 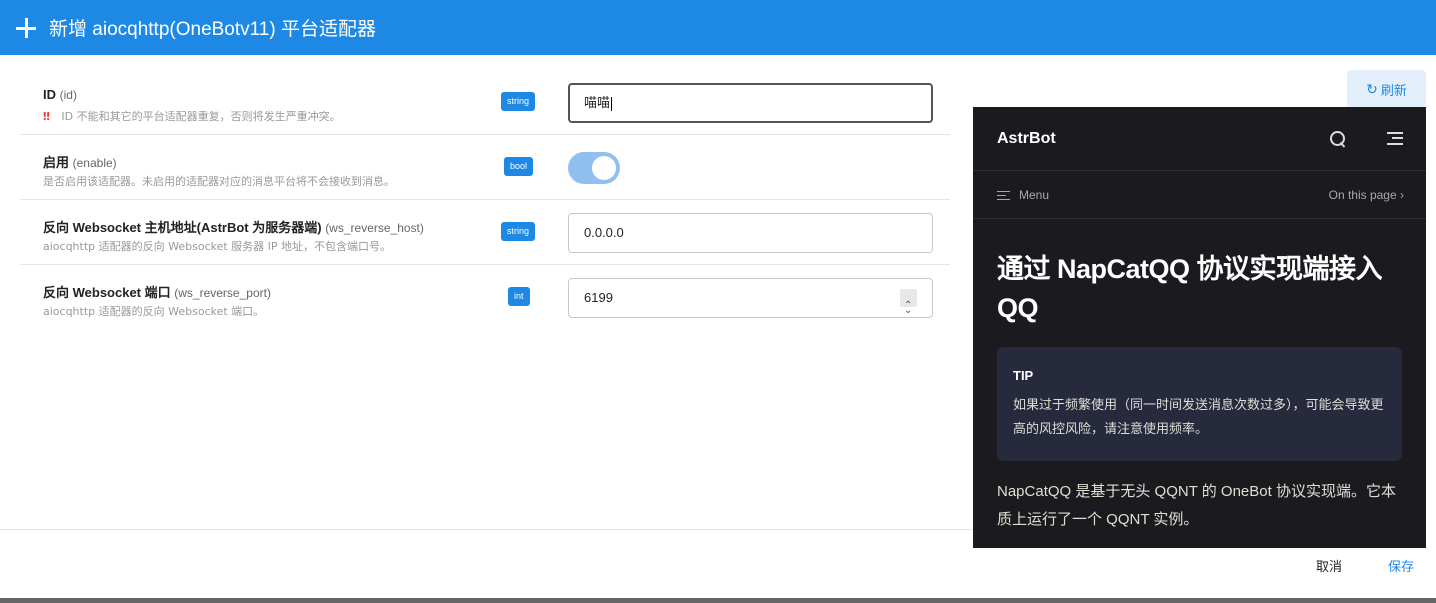 I want to click on type-badge: int, so click(x=519, y=296).